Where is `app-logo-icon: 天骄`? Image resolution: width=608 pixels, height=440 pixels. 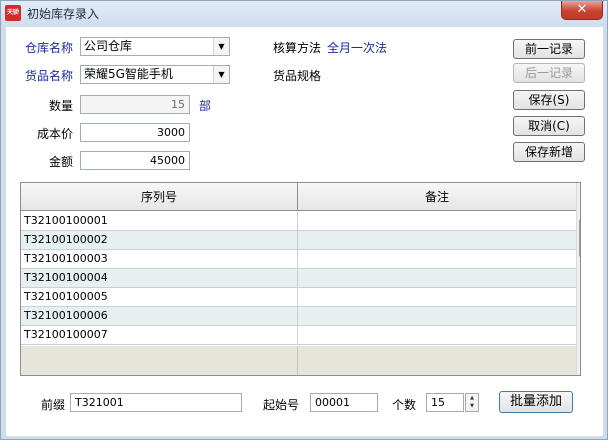
app-logo-icon: 天骄 is located at coordinates (13, 13).